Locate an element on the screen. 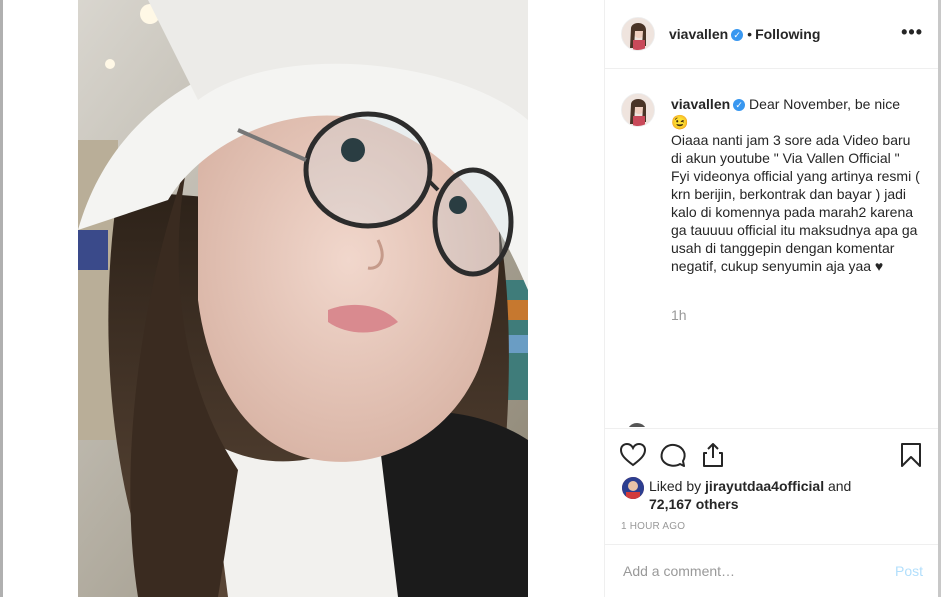 This screenshot has height=598, width=941. post-comment-button: Post is located at coordinates (909, 571).